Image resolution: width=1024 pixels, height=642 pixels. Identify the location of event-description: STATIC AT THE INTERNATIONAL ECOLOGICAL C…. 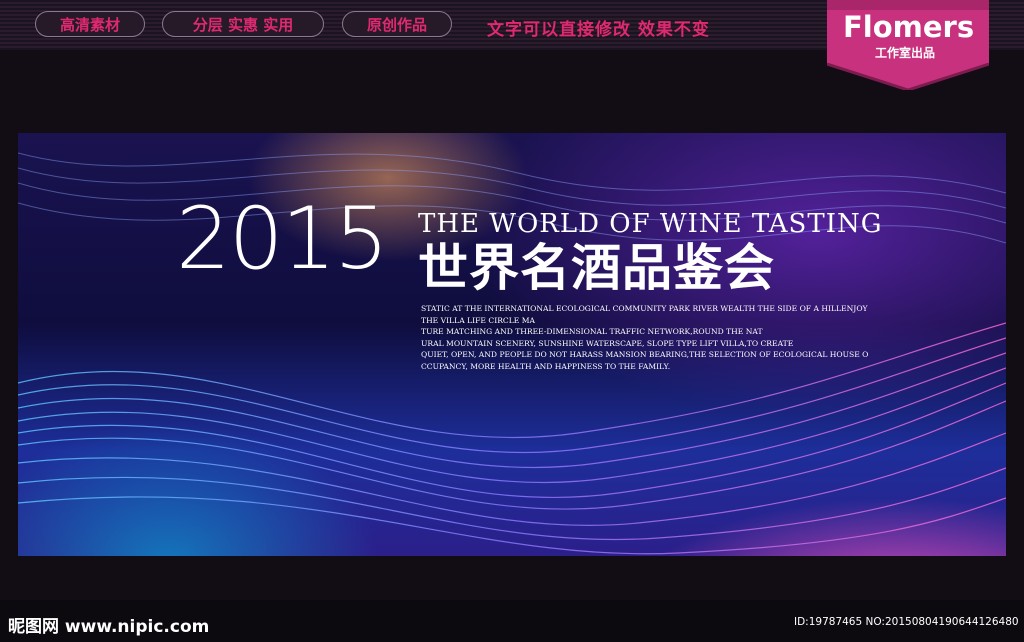
(681, 337).